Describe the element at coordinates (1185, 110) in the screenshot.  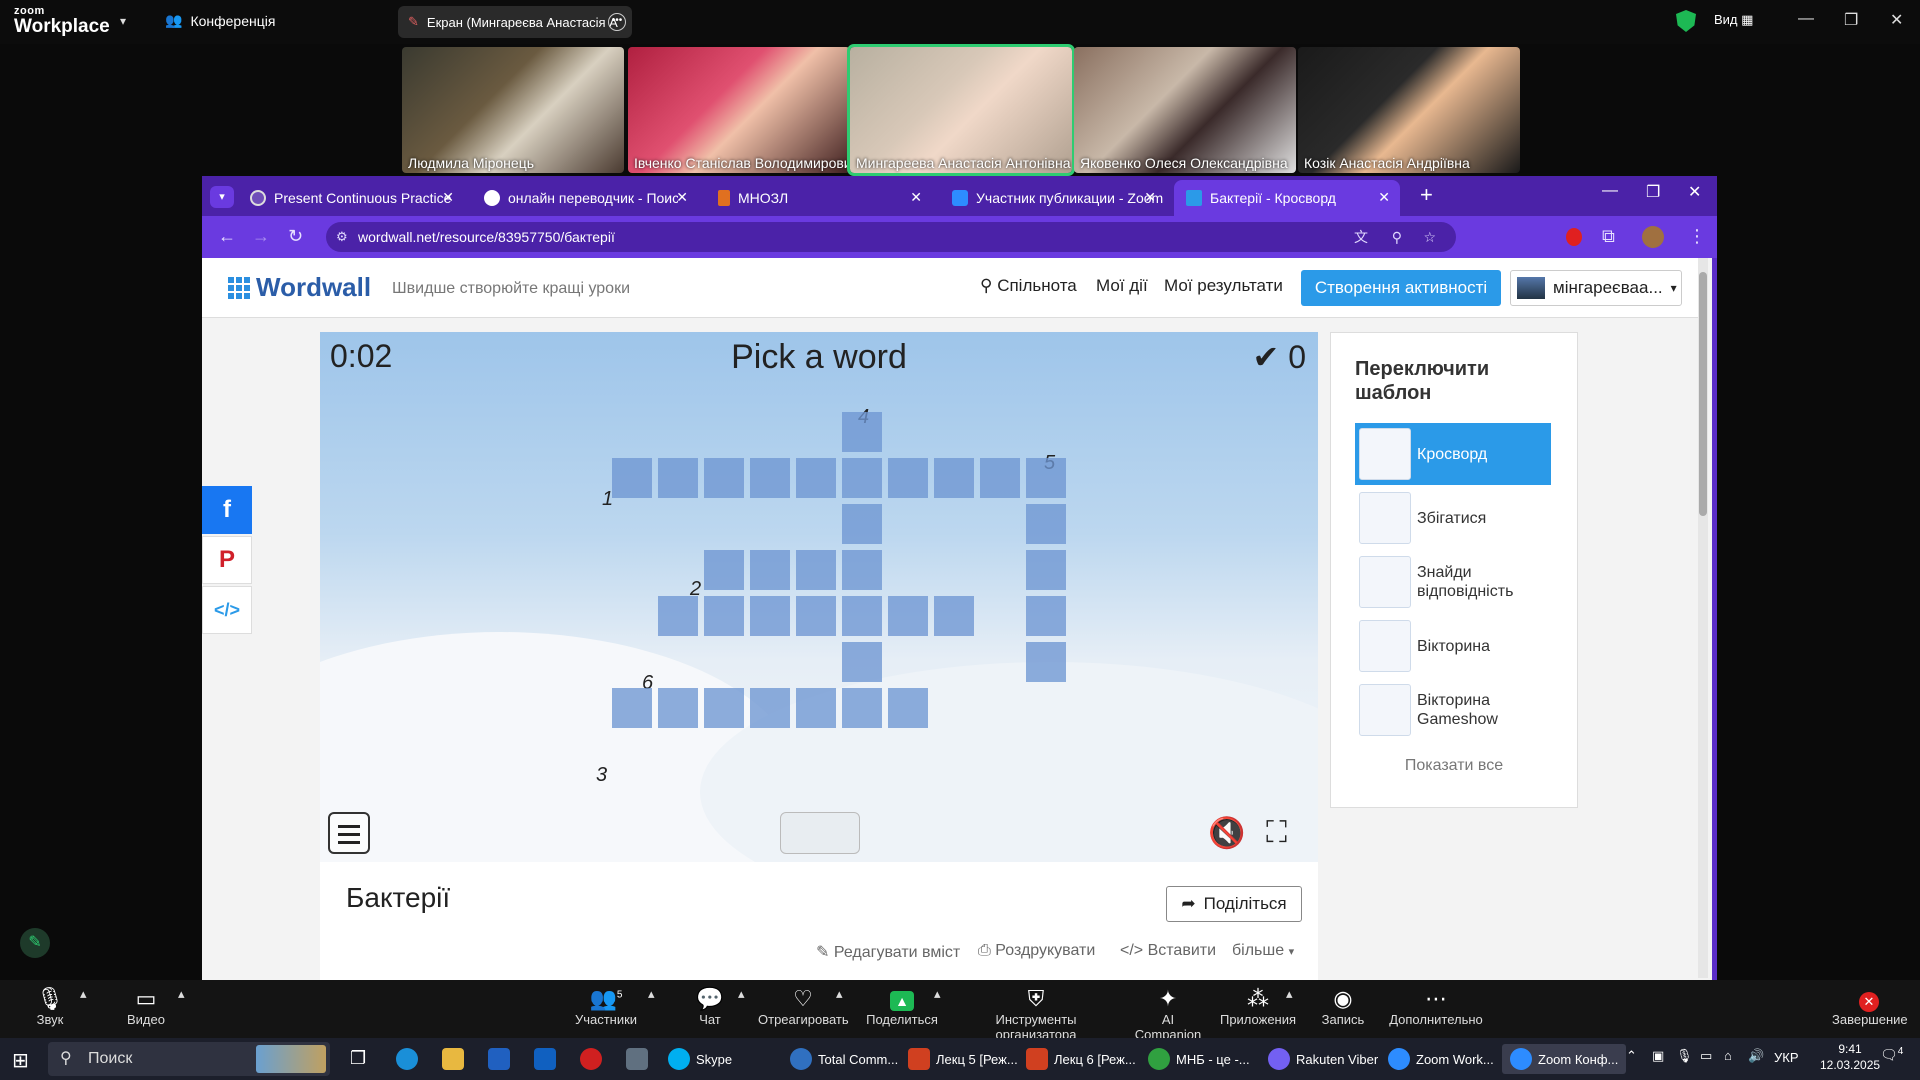
I see `video-tile: Яковенко Олеся Олександрівна` at that location.